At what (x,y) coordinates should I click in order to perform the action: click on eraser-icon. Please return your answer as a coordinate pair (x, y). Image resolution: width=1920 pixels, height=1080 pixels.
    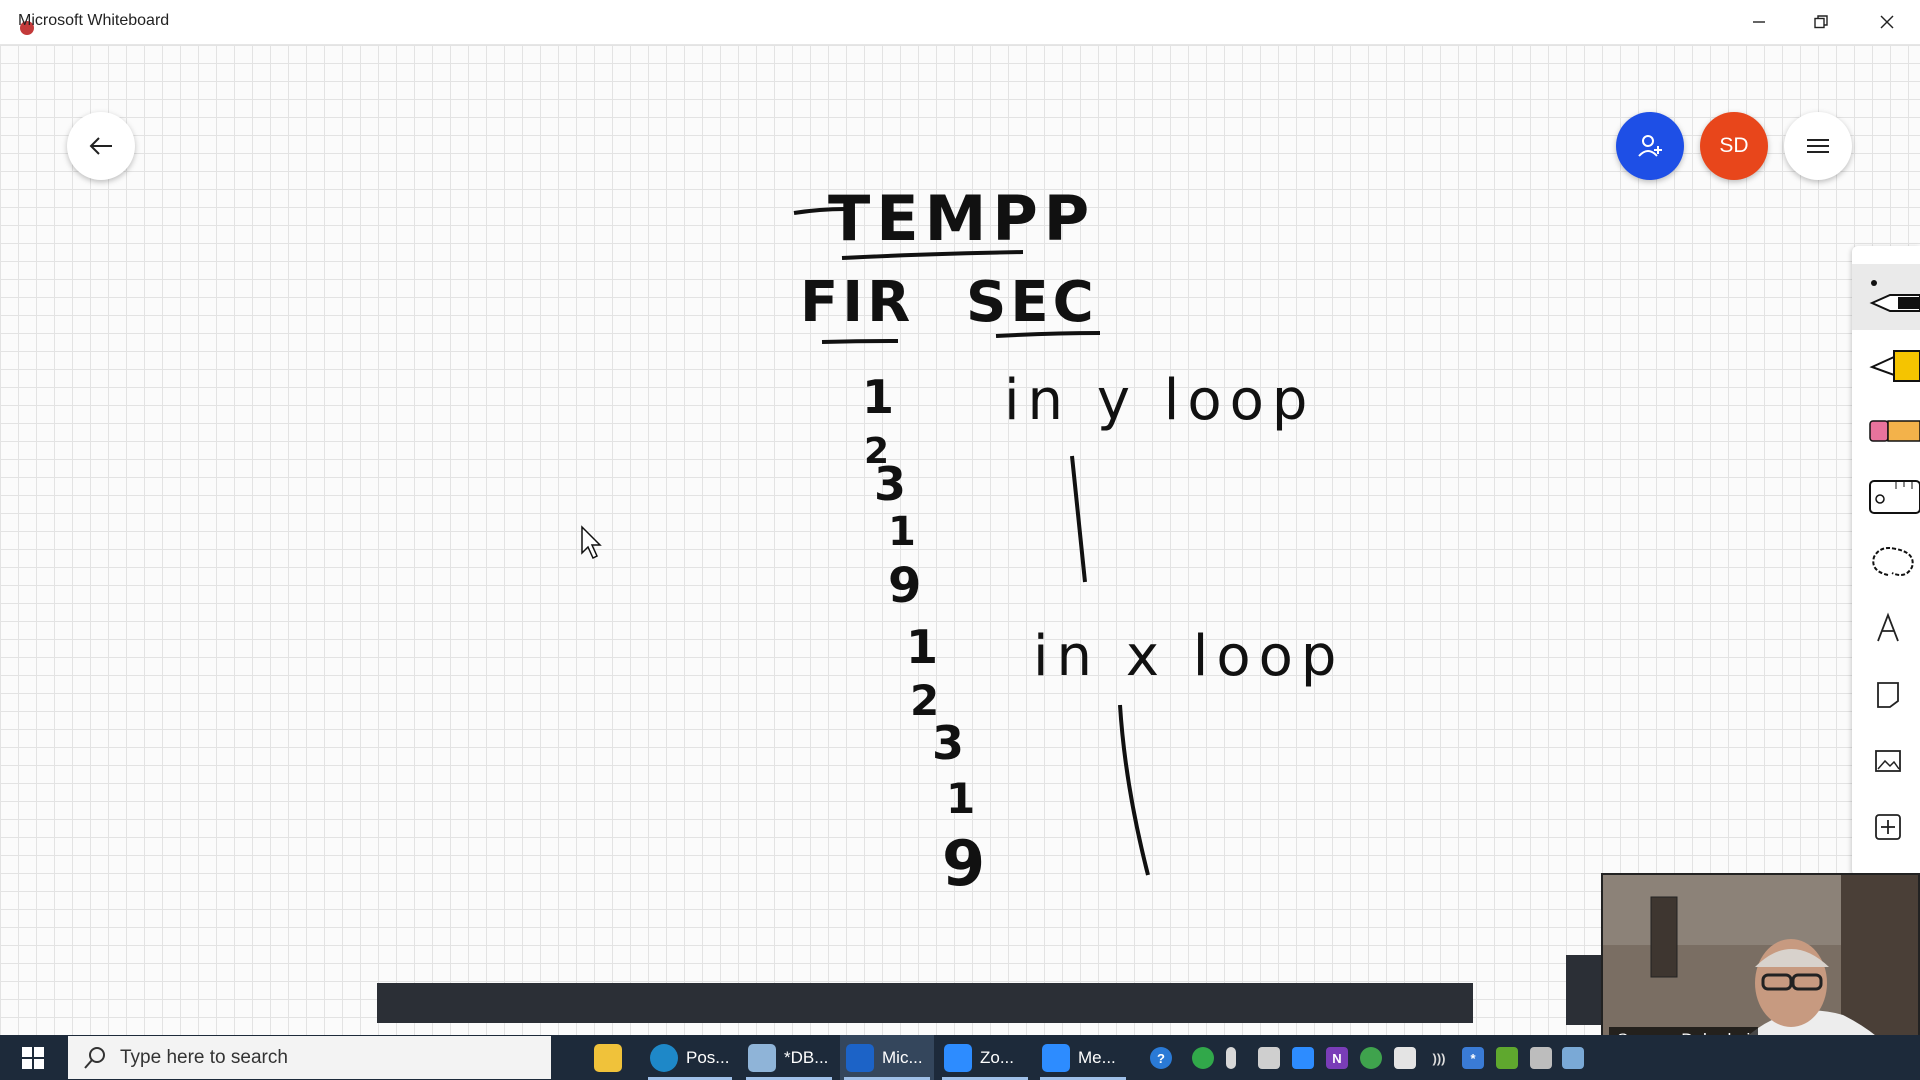
    Looking at the image, I should click on (1894, 431).